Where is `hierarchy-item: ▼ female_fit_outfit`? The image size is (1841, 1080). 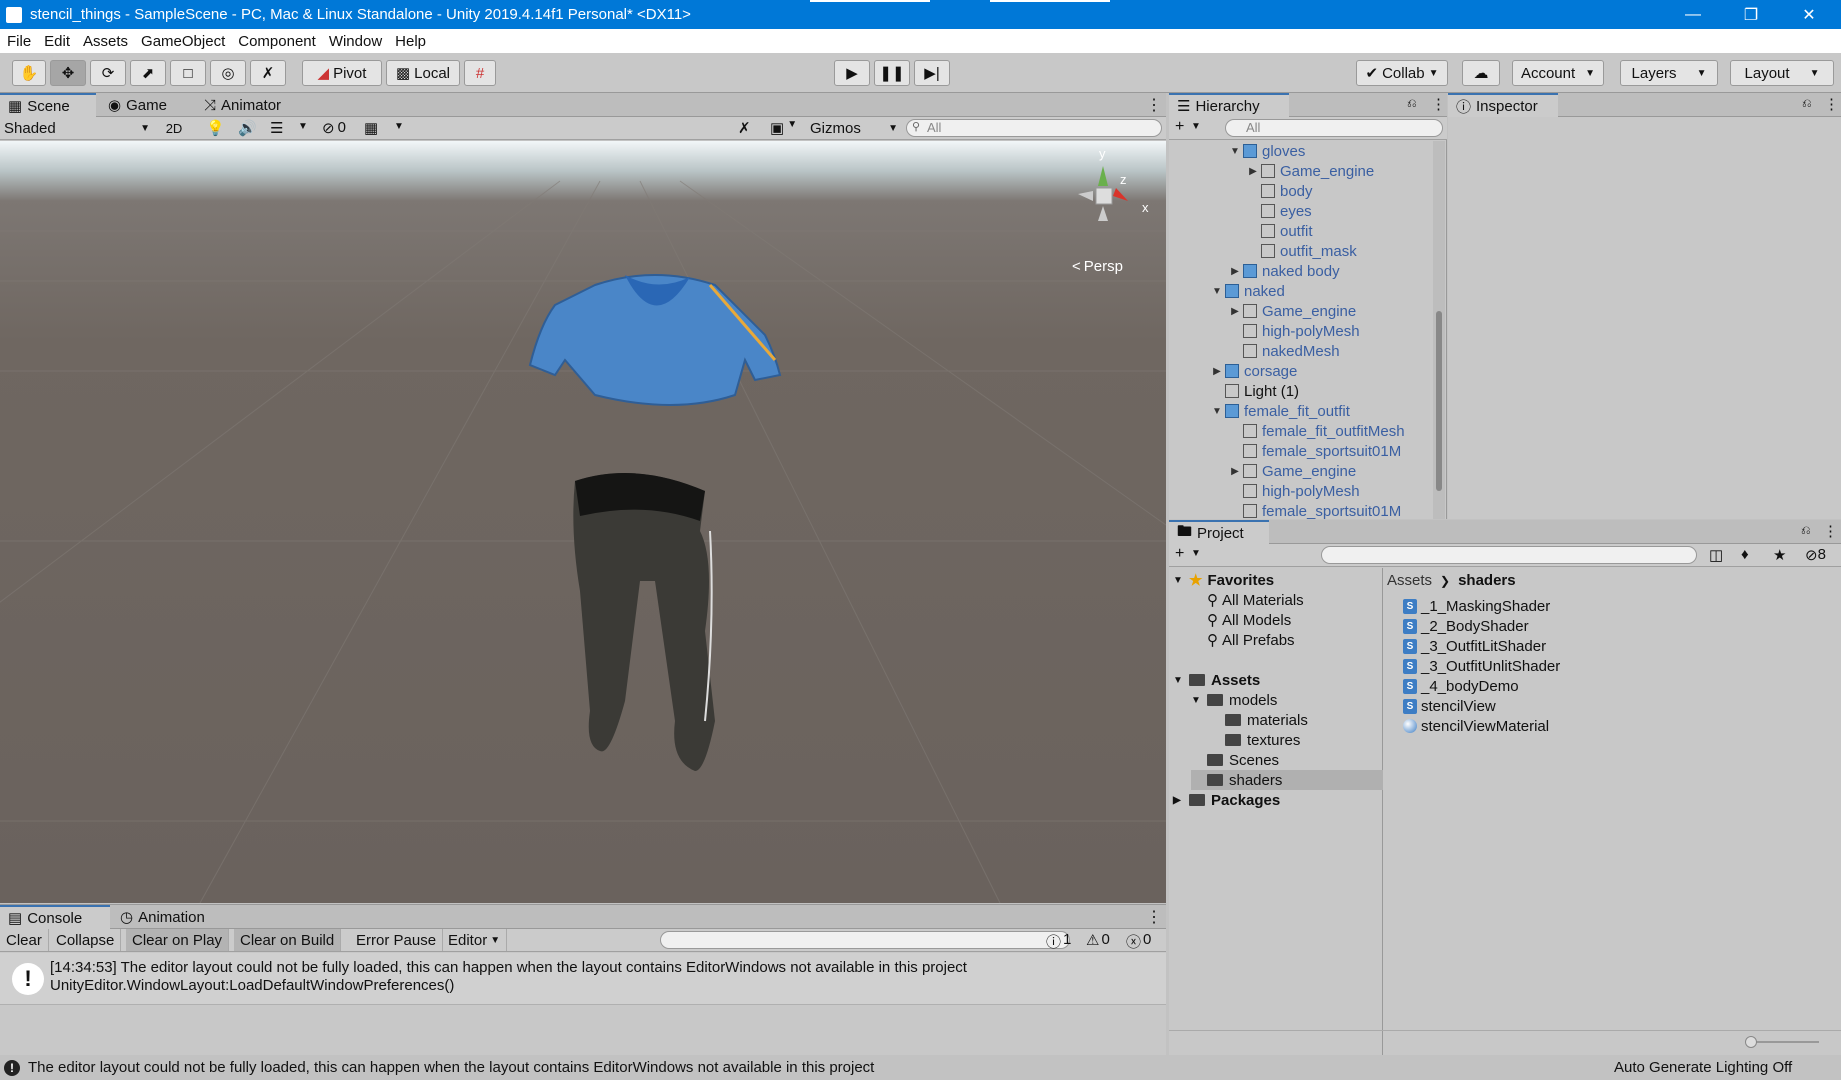
hierarchy-item: ▼ female_fit_outfit is located at coordinates (1279, 411).